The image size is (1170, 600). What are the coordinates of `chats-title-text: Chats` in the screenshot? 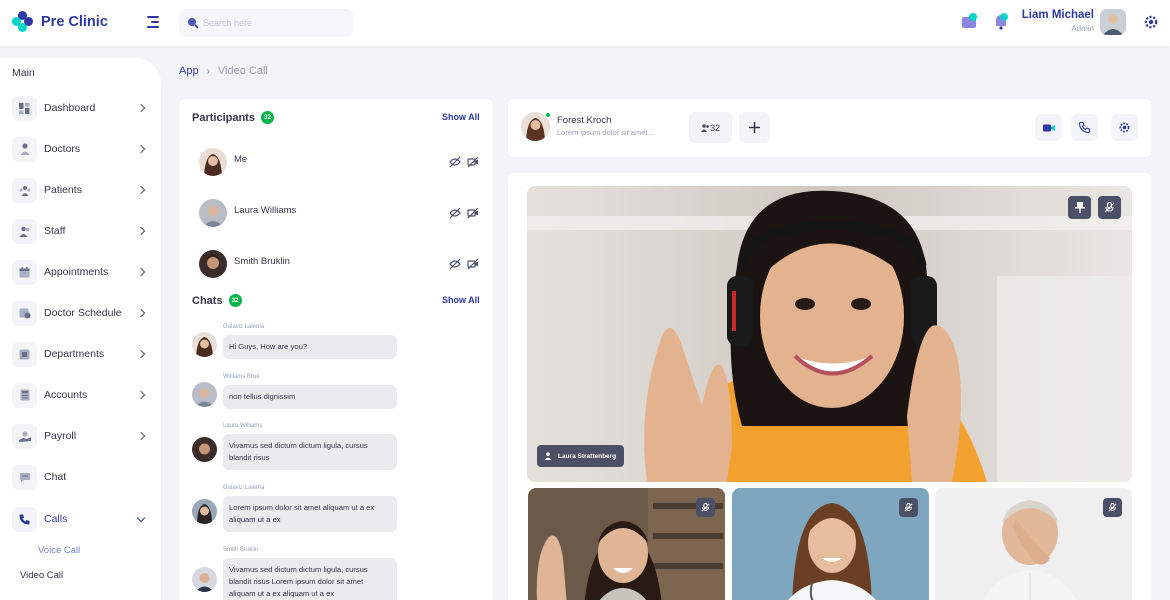 It's located at (207, 300).